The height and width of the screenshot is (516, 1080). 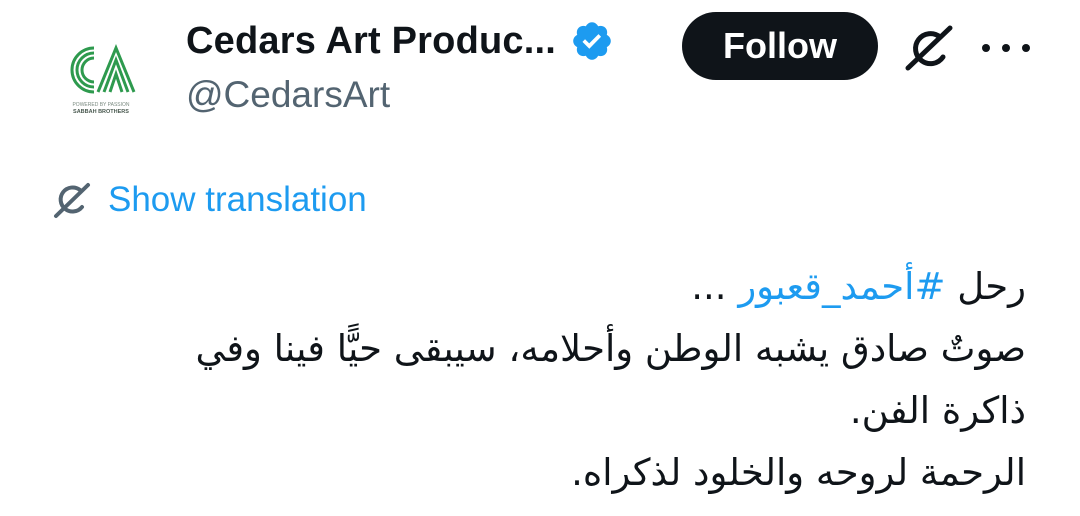 What do you see at coordinates (237, 199) in the screenshot?
I see `show-translation-label: Show translation` at bounding box center [237, 199].